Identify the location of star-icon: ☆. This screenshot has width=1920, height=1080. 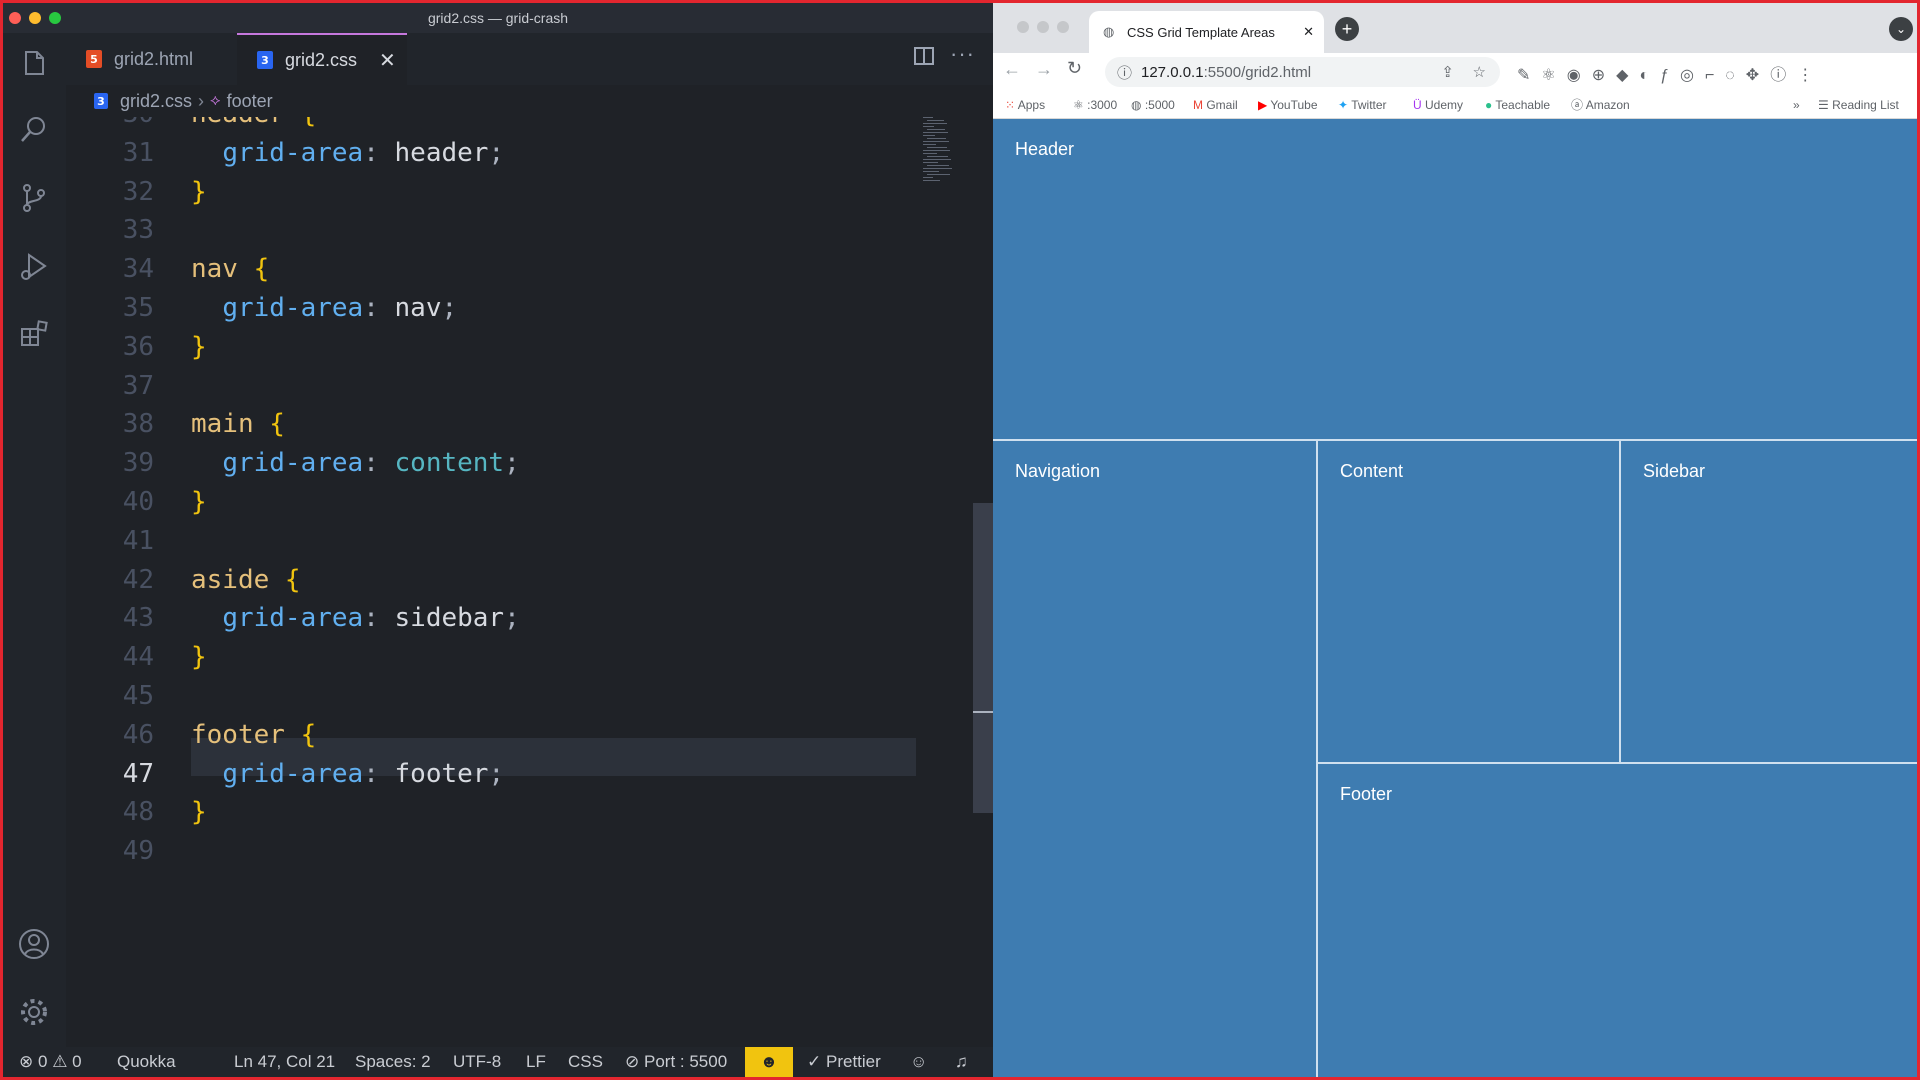
(1479, 72).